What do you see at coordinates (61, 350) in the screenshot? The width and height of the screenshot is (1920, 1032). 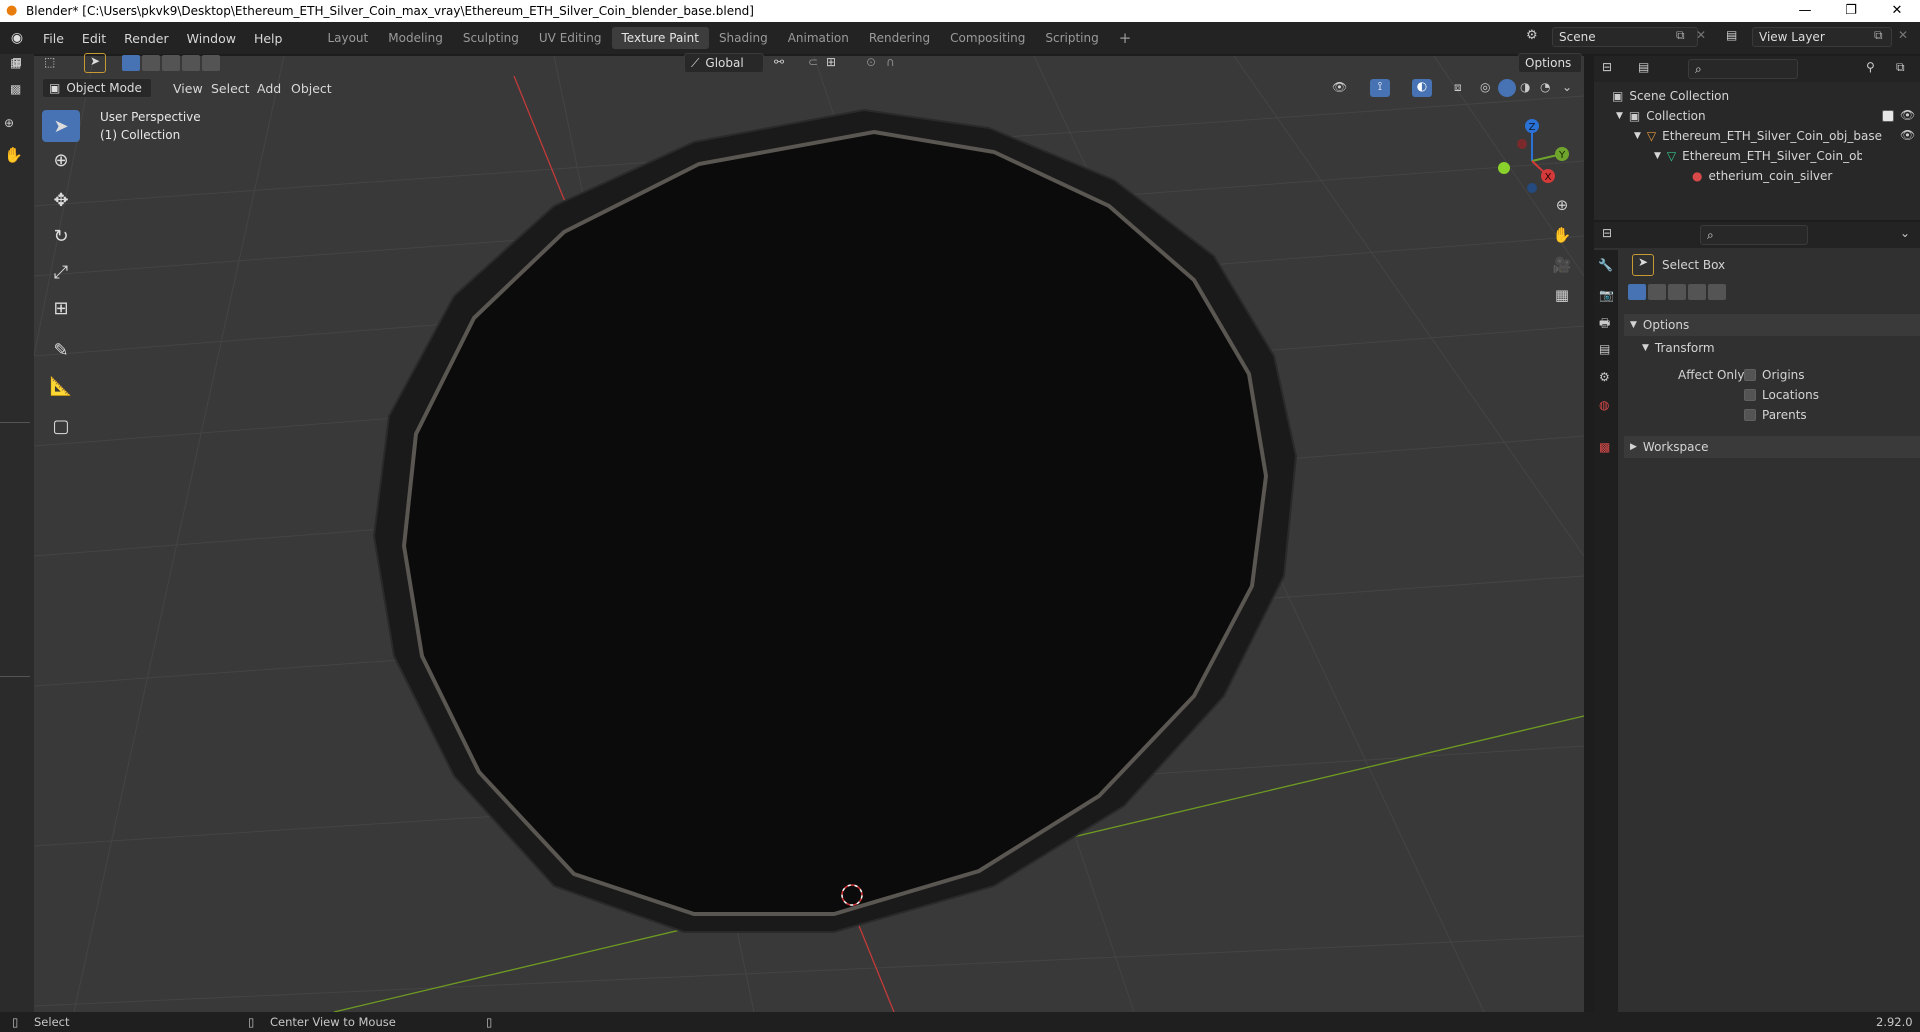 I see `annotate-tool: ✎` at bounding box center [61, 350].